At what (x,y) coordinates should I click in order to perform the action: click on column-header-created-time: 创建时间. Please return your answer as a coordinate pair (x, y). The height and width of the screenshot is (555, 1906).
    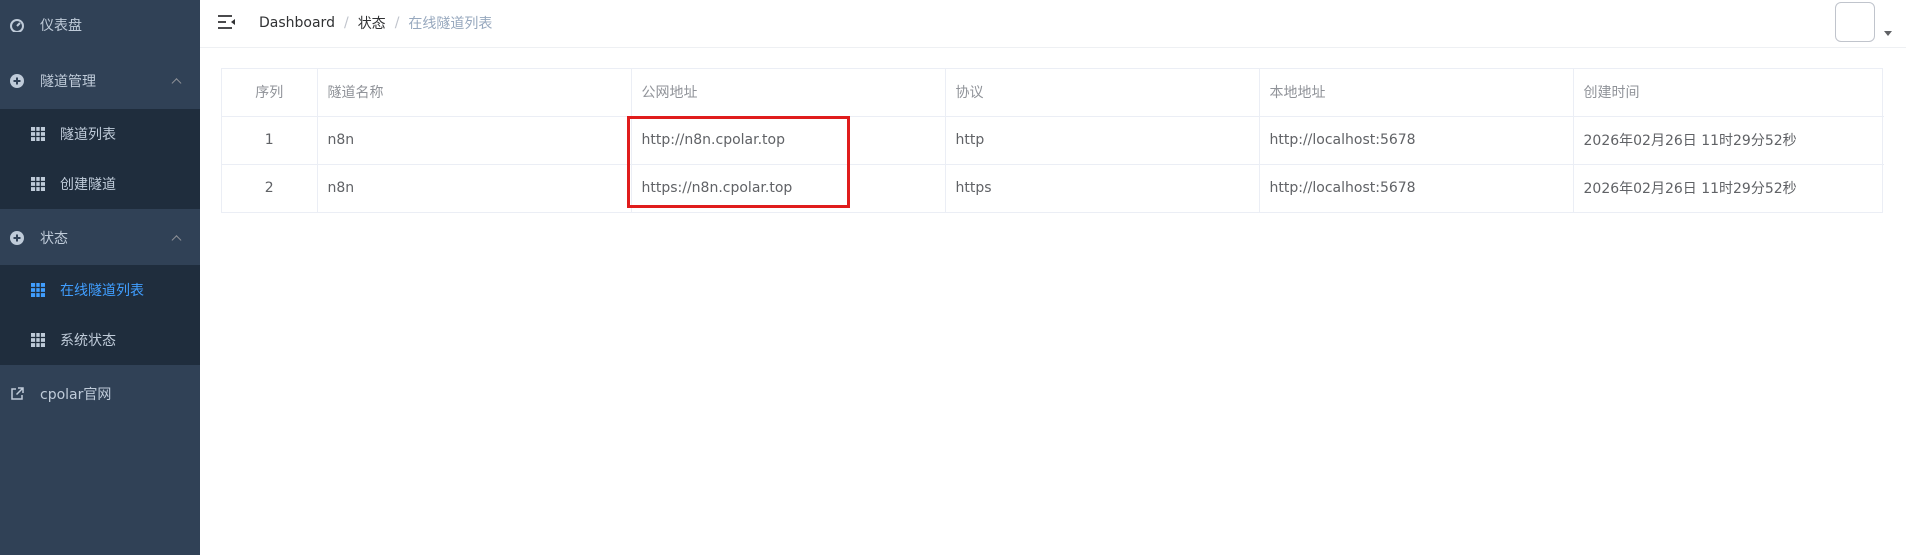
    Looking at the image, I should click on (1728, 93).